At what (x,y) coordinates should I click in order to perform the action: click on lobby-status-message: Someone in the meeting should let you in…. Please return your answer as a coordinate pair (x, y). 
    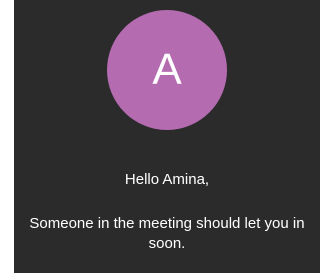
    Looking at the image, I should click on (167, 233).